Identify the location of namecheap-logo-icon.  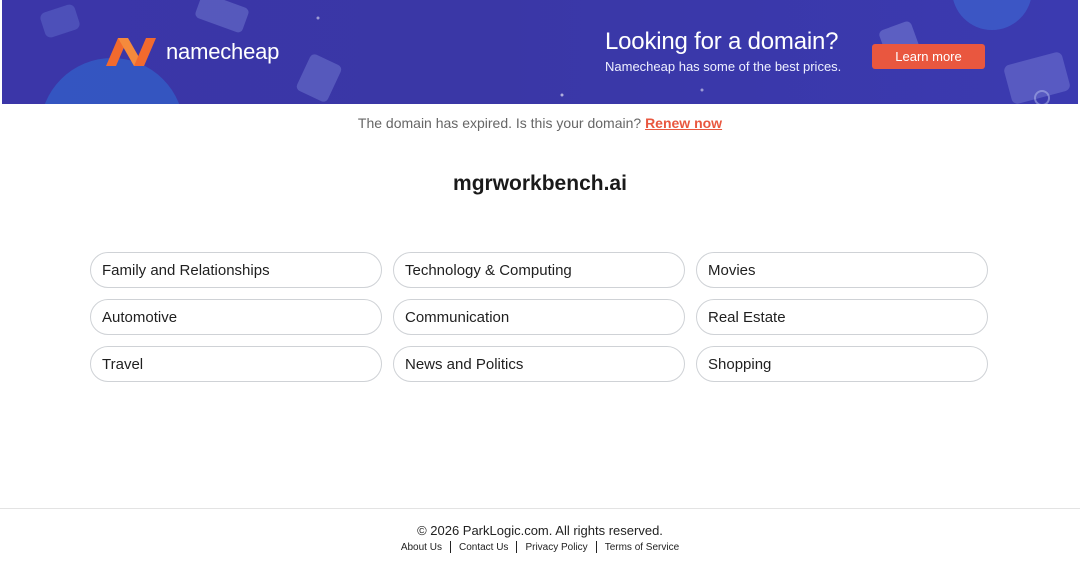
(131, 52).